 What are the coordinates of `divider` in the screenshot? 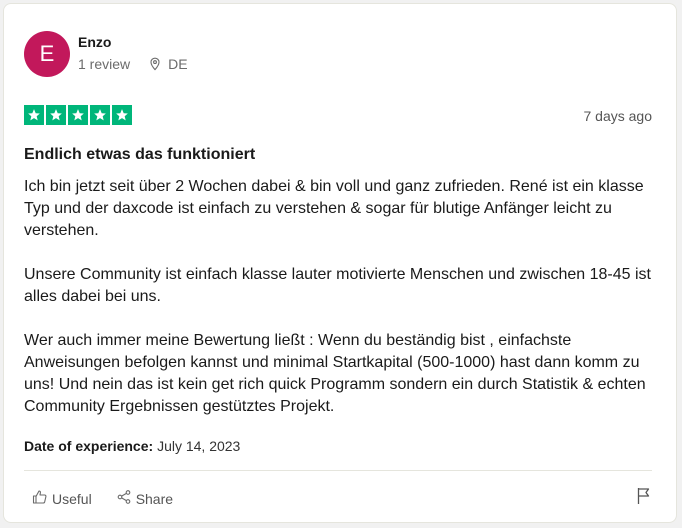 It's located at (338, 470).